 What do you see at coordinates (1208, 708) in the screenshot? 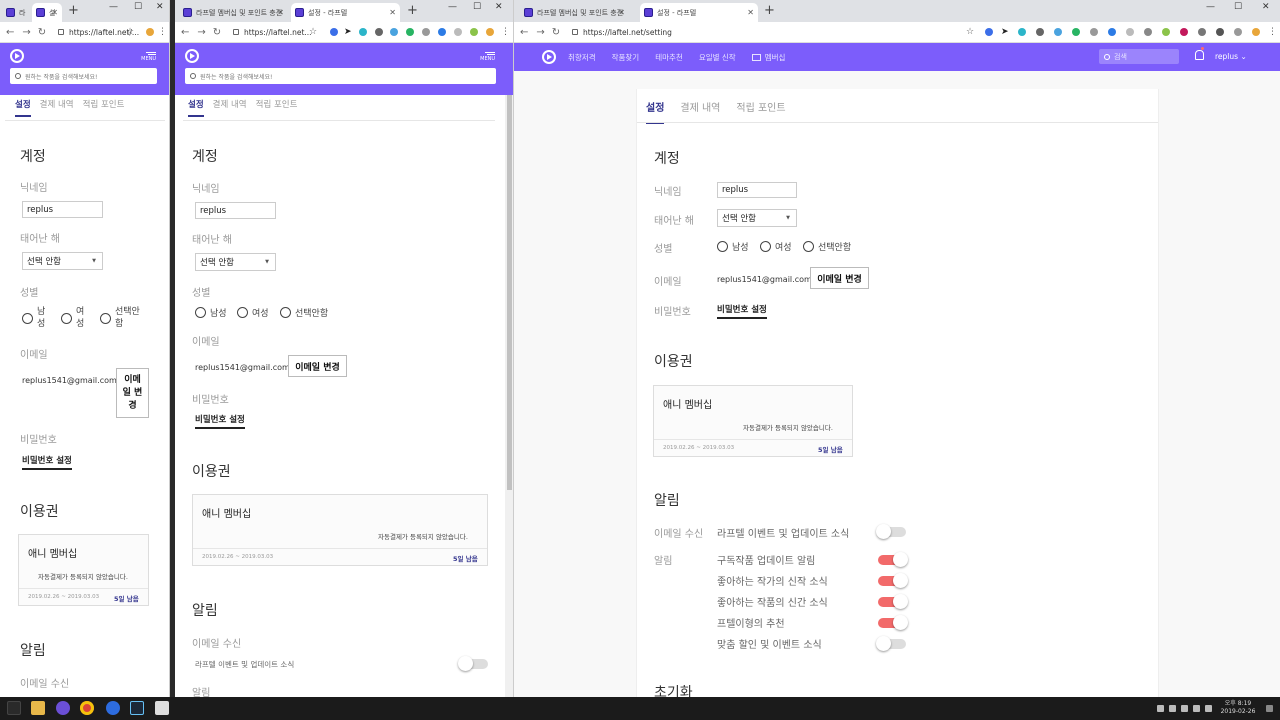
I see `volume-icon` at bounding box center [1208, 708].